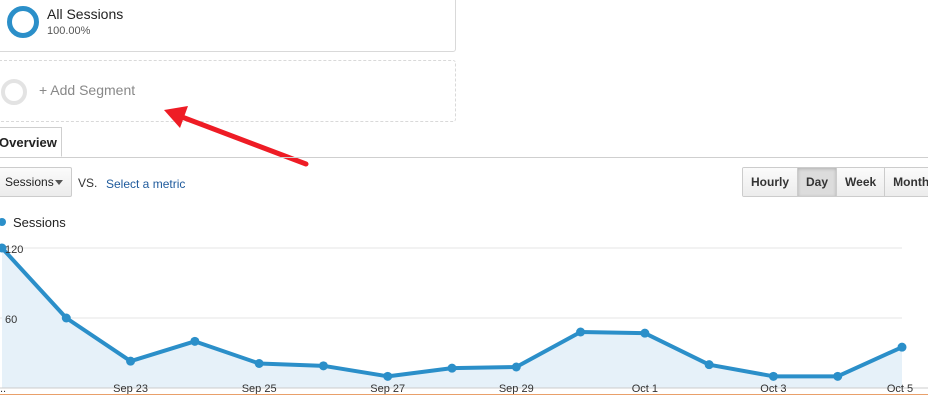  I want to click on granularity-selector: Hourly Day Week Month, so click(835, 182).